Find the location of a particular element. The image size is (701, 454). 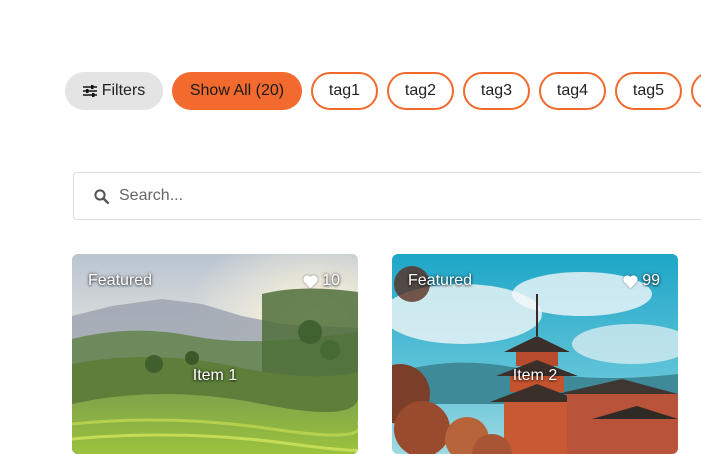

tag-chip-3: tag3 is located at coordinates (496, 91).